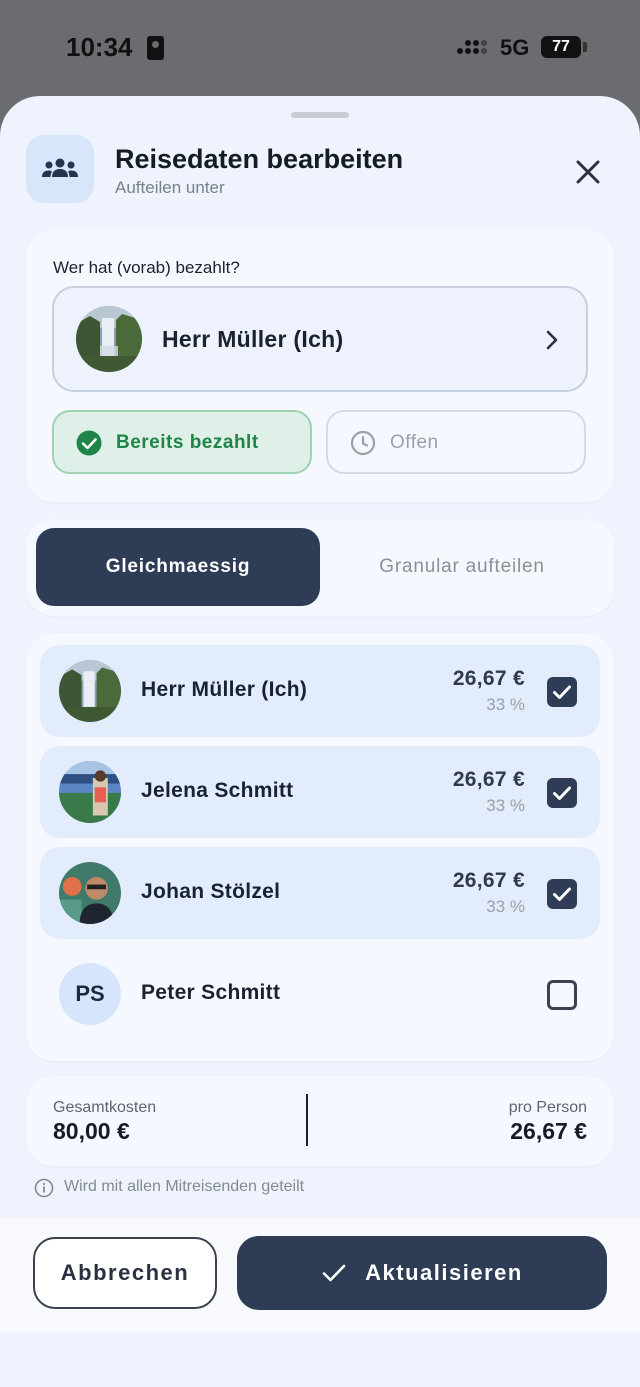  What do you see at coordinates (60, 169) in the screenshot?
I see `group-icon` at bounding box center [60, 169].